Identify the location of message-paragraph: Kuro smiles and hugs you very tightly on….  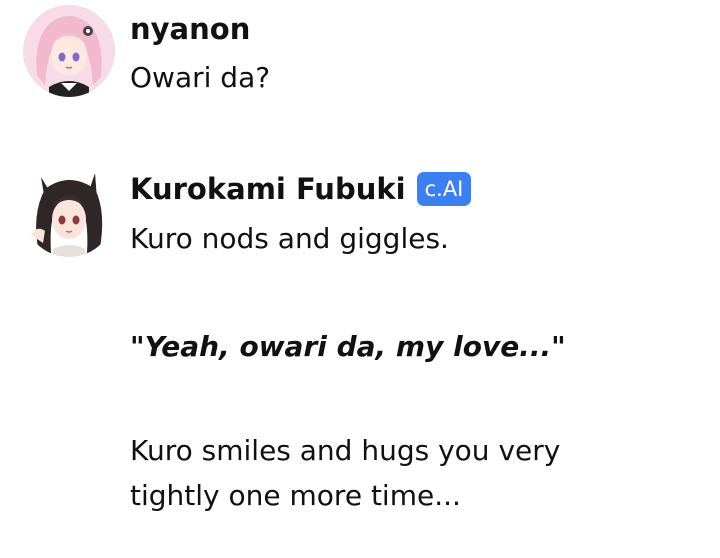
(345, 473).